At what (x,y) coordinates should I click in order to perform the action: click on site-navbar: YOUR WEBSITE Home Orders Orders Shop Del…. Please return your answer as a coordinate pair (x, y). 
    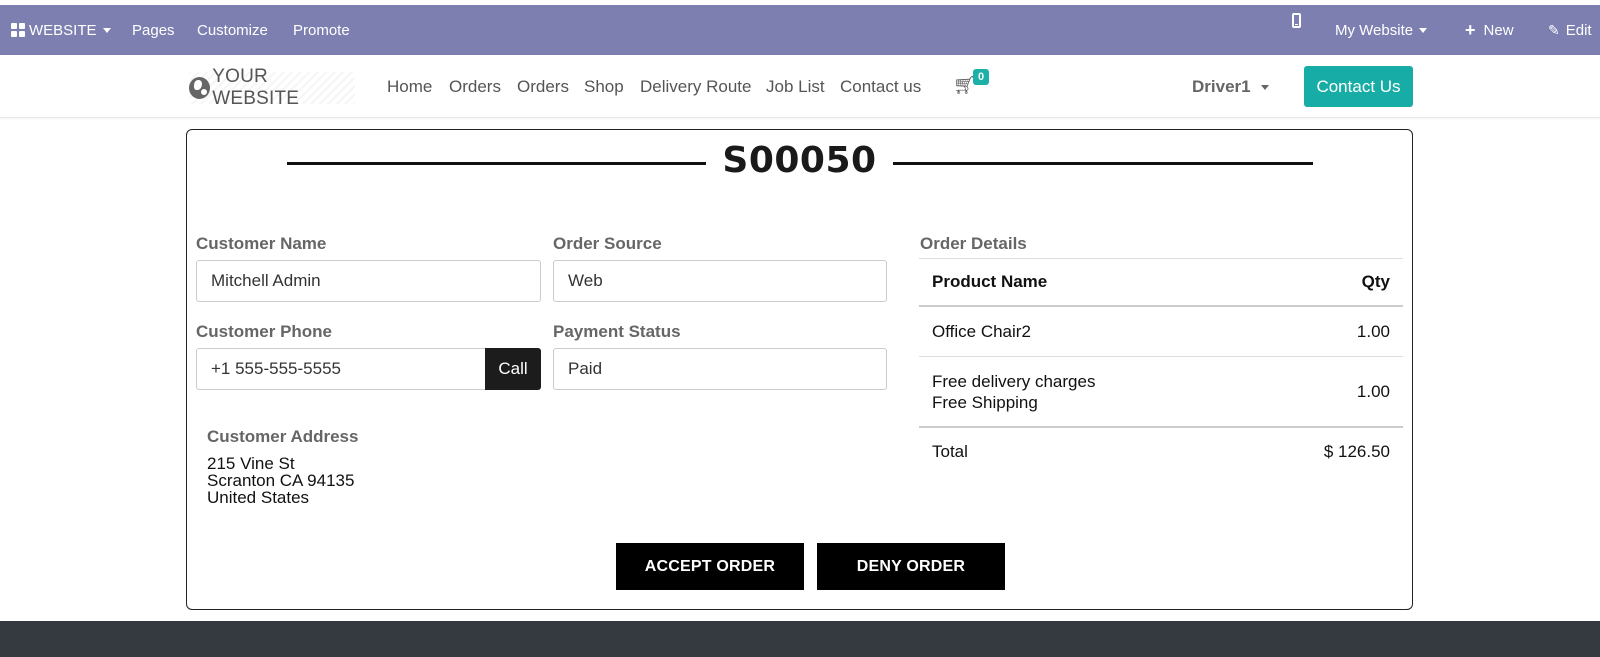
    Looking at the image, I should click on (800, 86).